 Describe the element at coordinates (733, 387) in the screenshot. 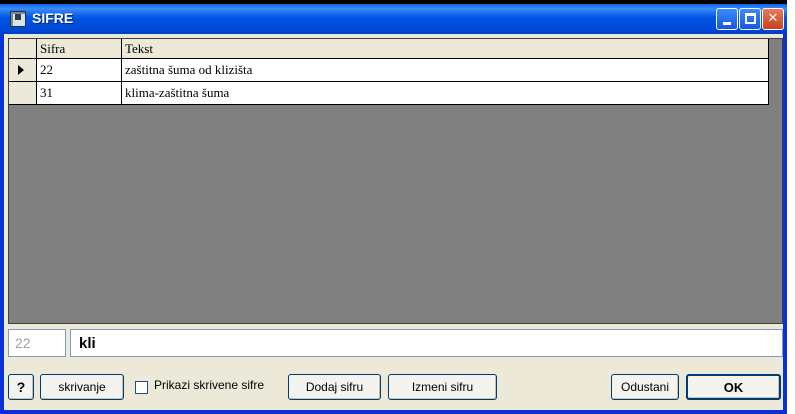

I see `ok-button: OK` at that location.